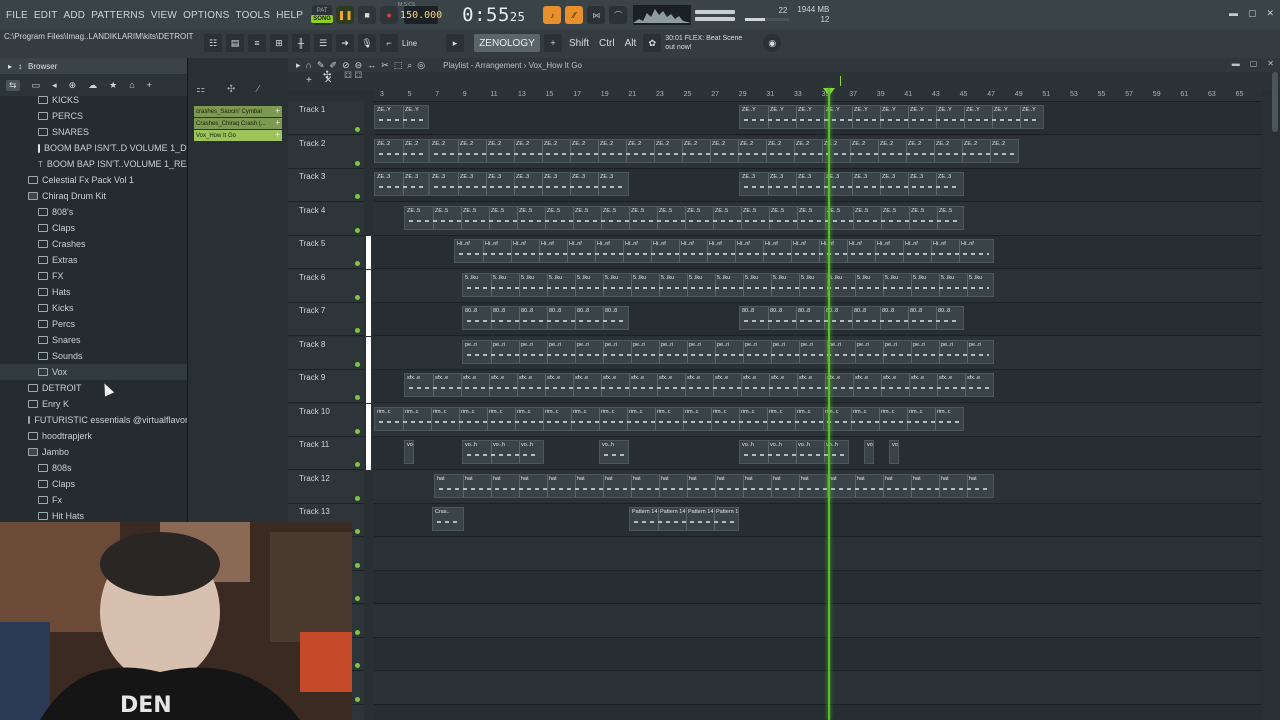 The width and height of the screenshot is (1280, 720). What do you see at coordinates (1275, 102) in the screenshot?
I see `vertical-scrollbar` at bounding box center [1275, 102].